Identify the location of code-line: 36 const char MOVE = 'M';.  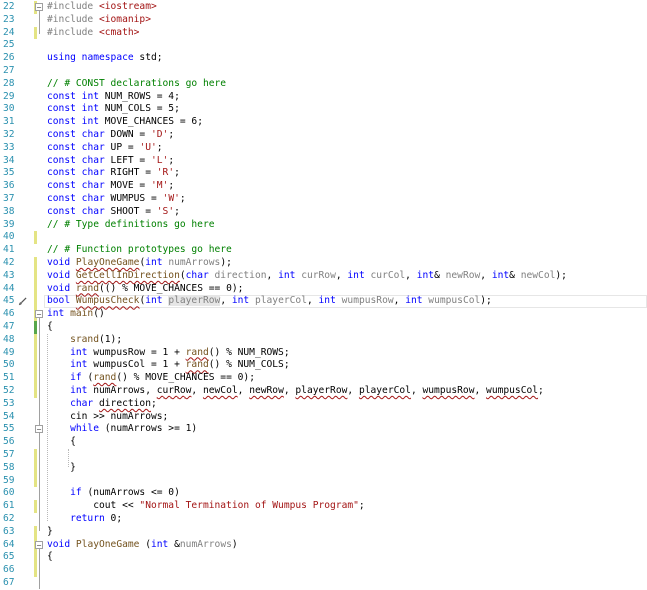
(323, 186).